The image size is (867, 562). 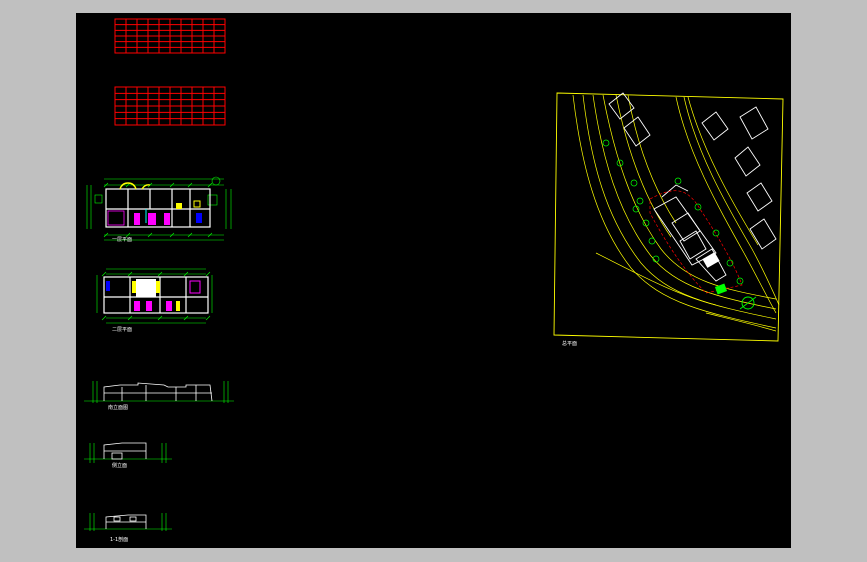 I want to click on site-plan-label: 总平面, so click(x=569, y=343).